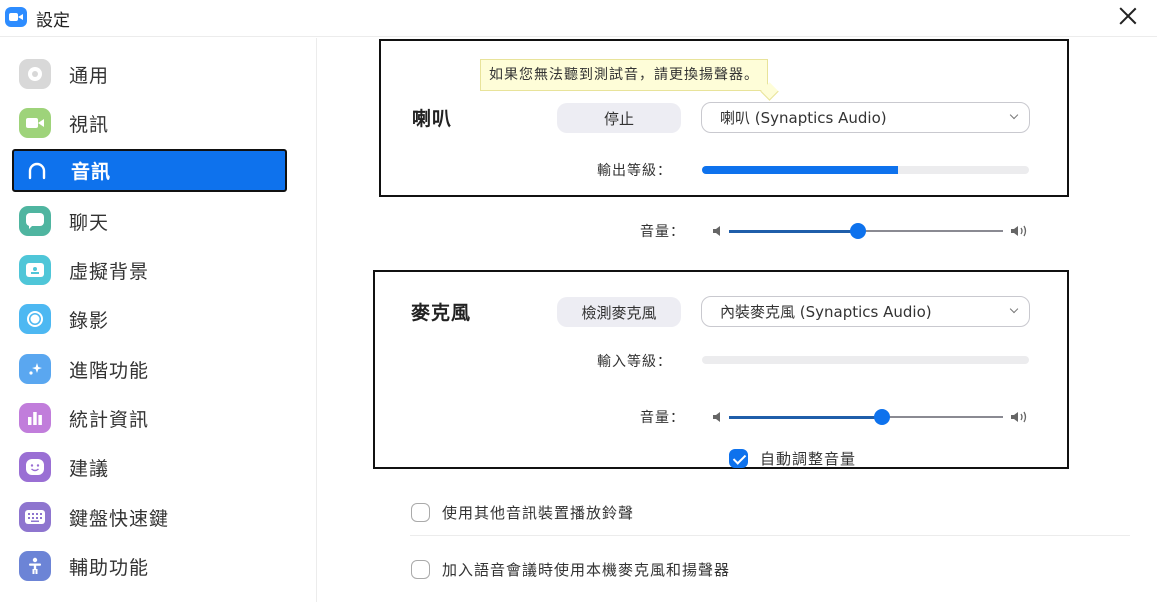 This screenshot has width=1157, height=602. Describe the element at coordinates (35, 221) in the screenshot. I see `chat-bubble-icon` at that location.